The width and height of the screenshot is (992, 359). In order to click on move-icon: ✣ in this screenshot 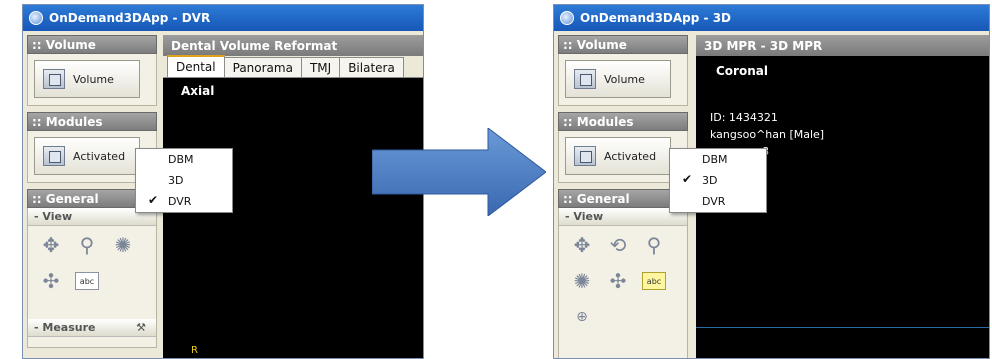, I will do `click(618, 281)`.